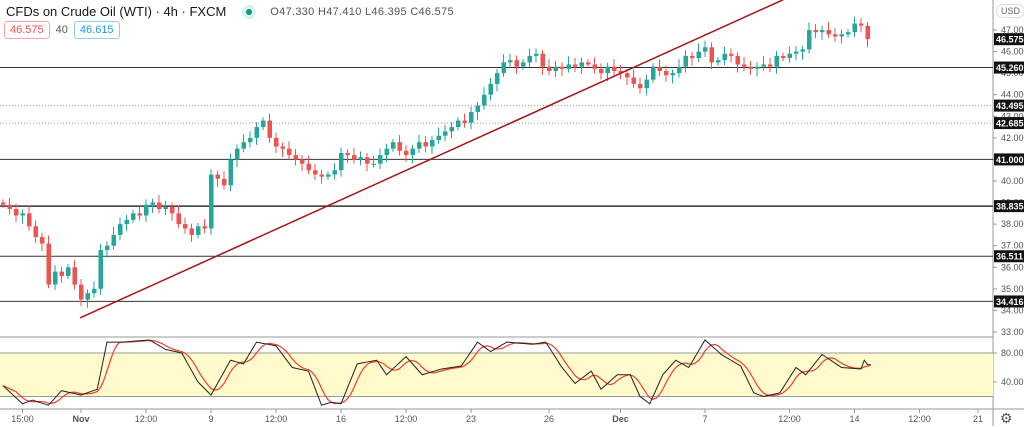  What do you see at coordinates (116, 11) in the screenshot?
I see `symbol-title: CFDs on Crude Oil (WTI) · 4h · FXCM` at bounding box center [116, 11].